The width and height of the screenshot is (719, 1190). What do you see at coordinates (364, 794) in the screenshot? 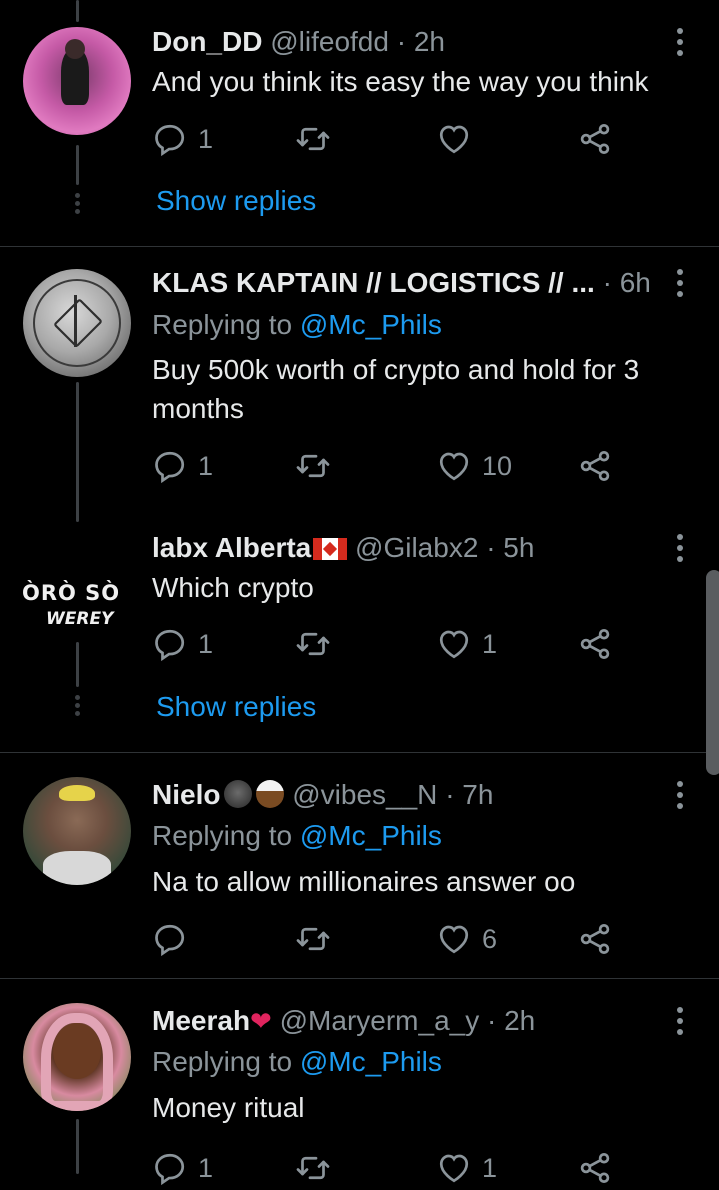
I see `handle: @vibes__N` at bounding box center [364, 794].